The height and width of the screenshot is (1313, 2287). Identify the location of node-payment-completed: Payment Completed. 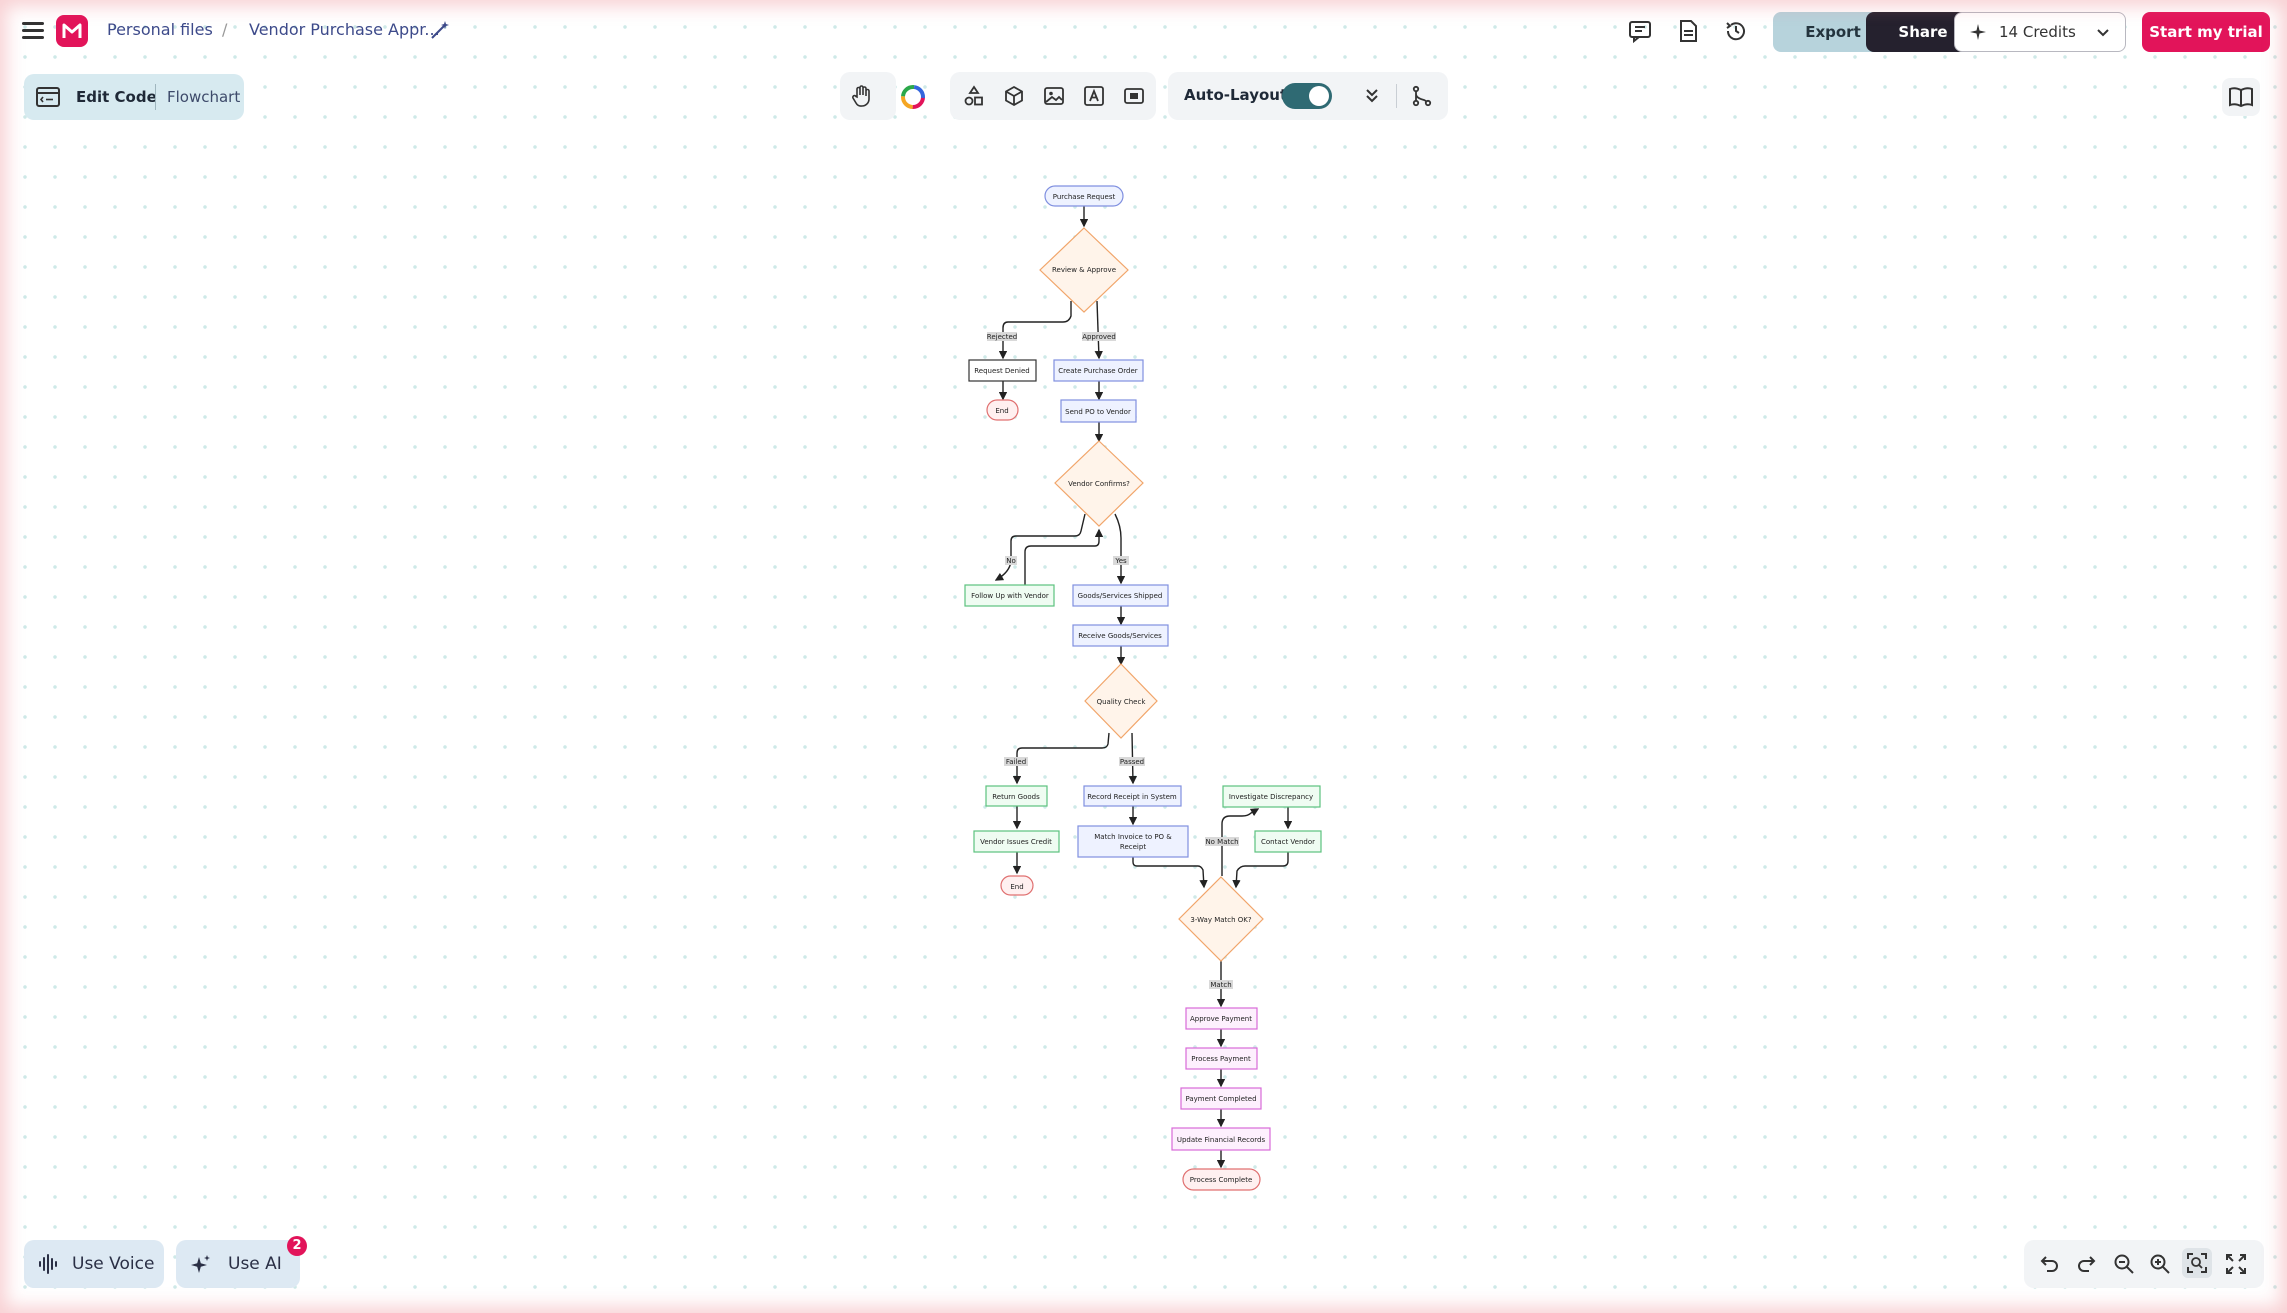
(1221, 1098).